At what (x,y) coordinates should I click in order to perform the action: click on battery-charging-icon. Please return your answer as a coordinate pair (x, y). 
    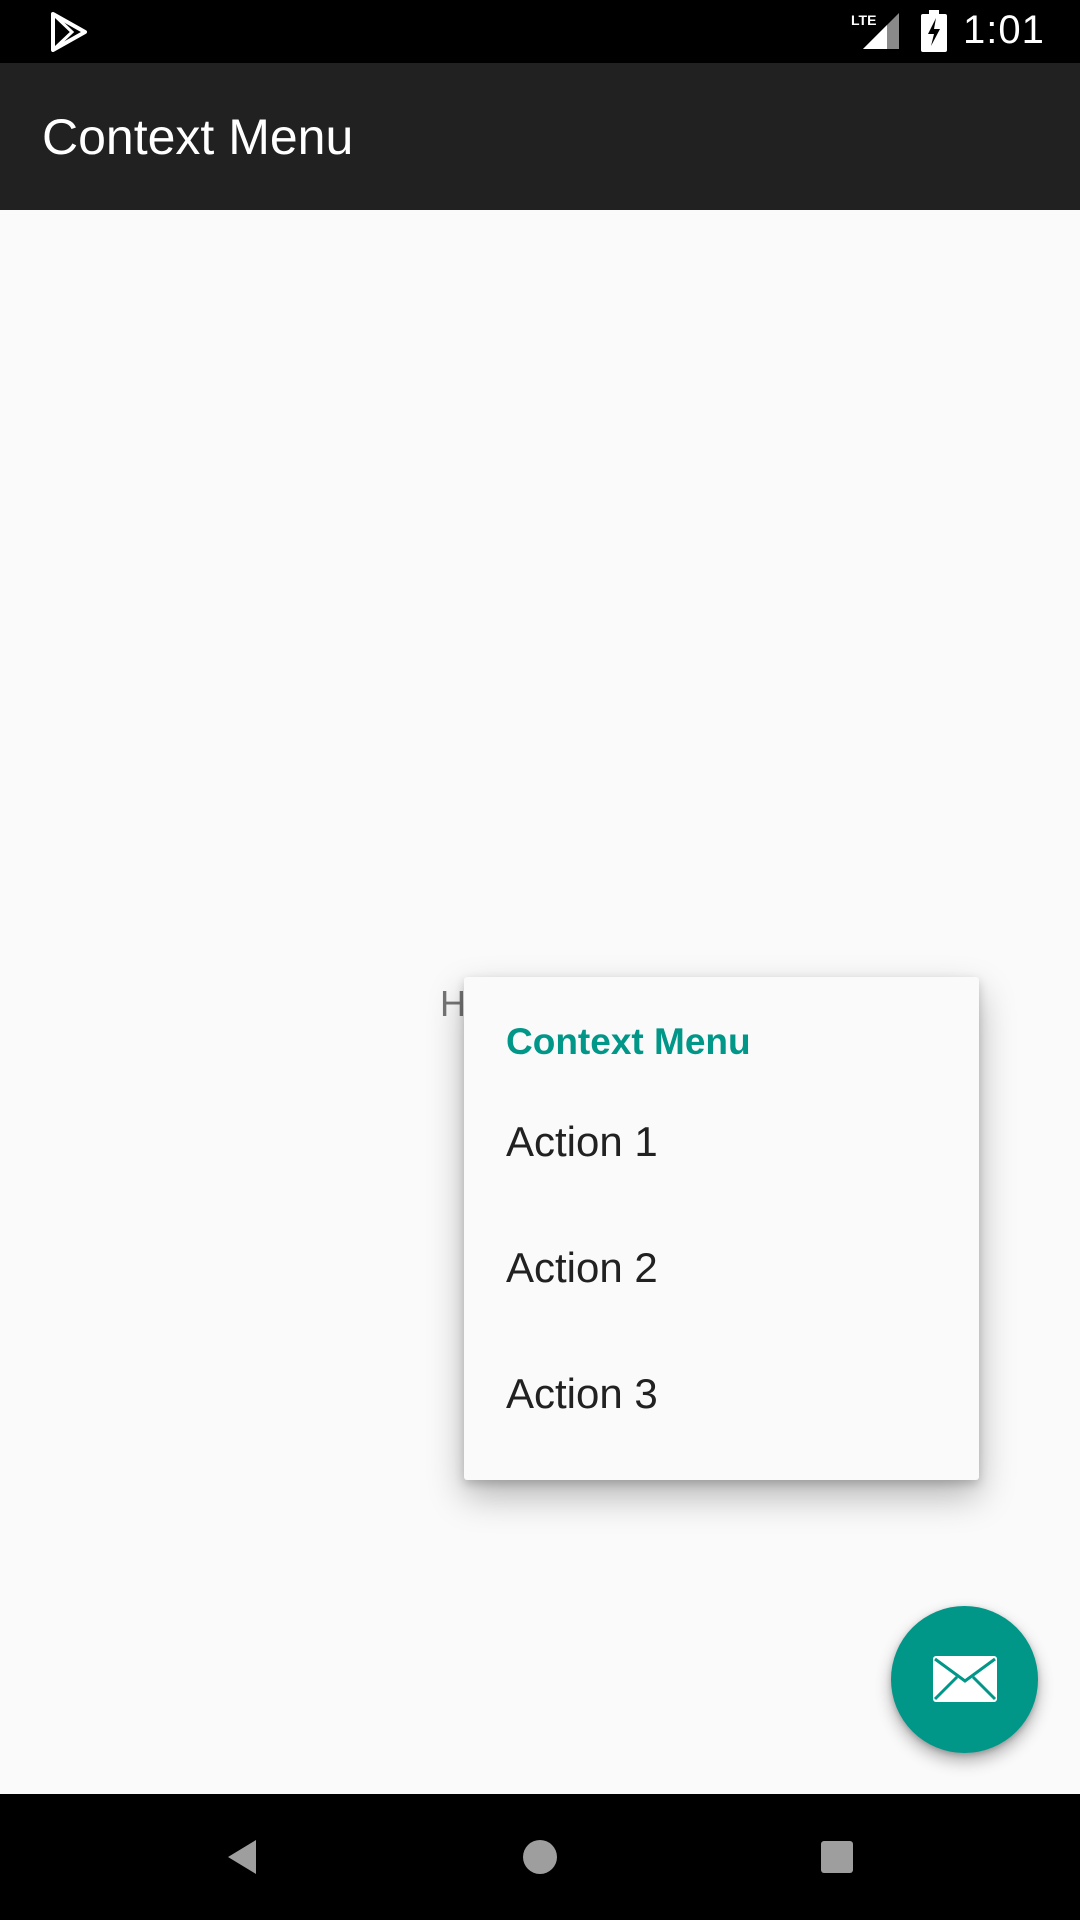
    Looking at the image, I should click on (934, 31).